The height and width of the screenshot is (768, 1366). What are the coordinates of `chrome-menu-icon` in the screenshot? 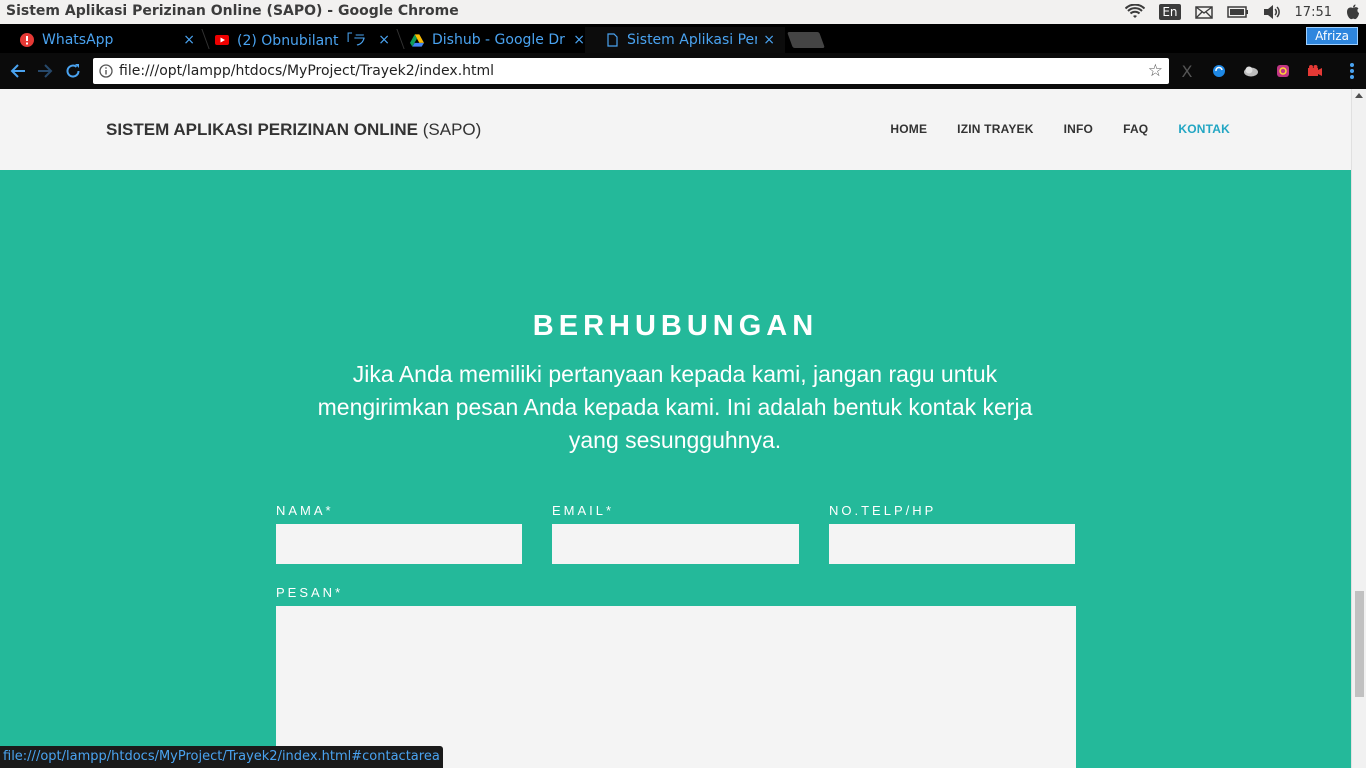 It's located at (1352, 71).